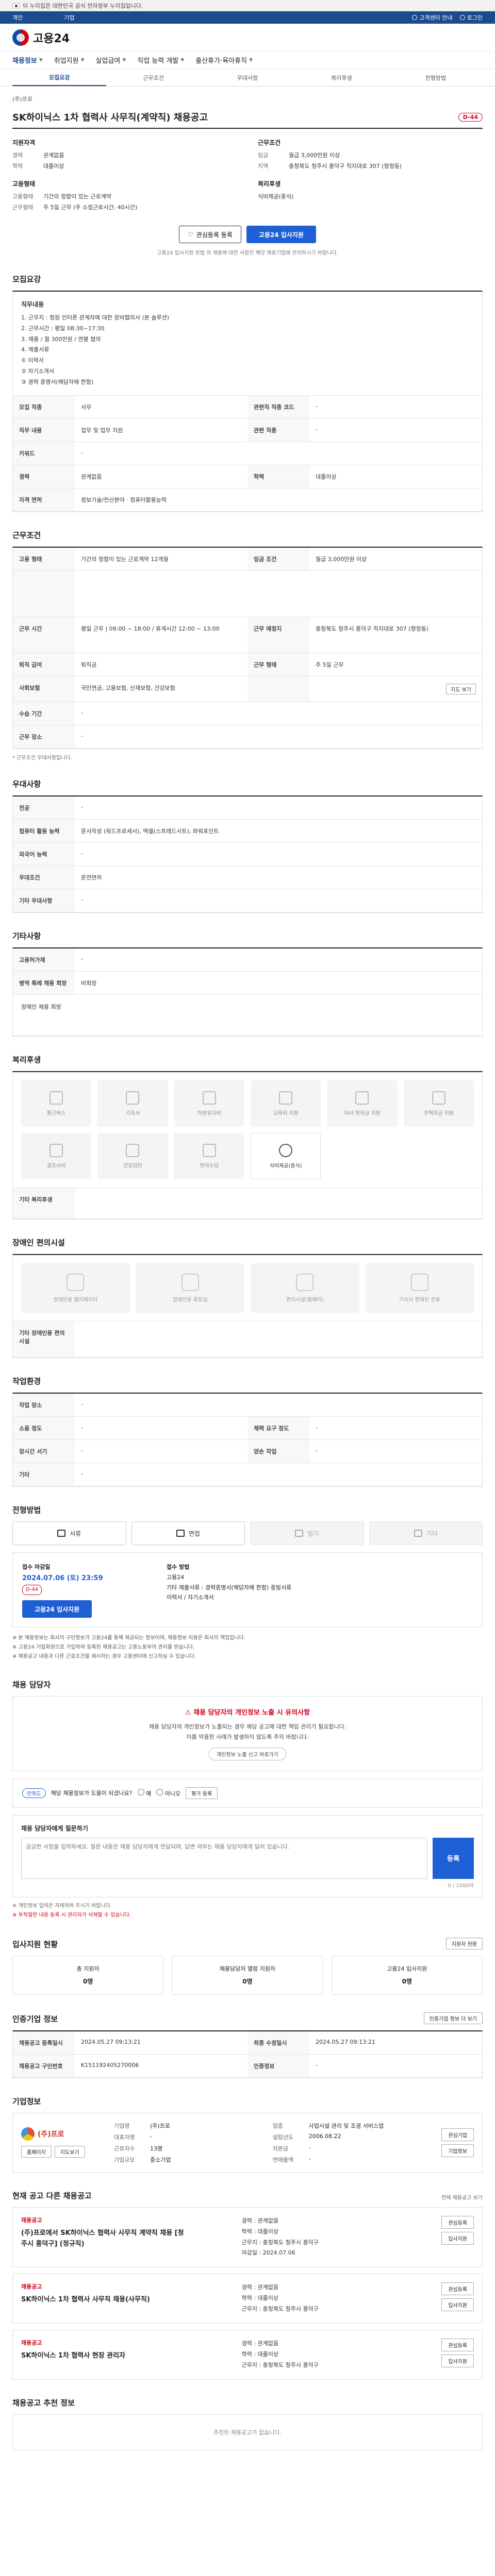  What do you see at coordinates (44, 1475) in the screenshot?
I see `table-key: 기타` at bounding box center [44, 1475].